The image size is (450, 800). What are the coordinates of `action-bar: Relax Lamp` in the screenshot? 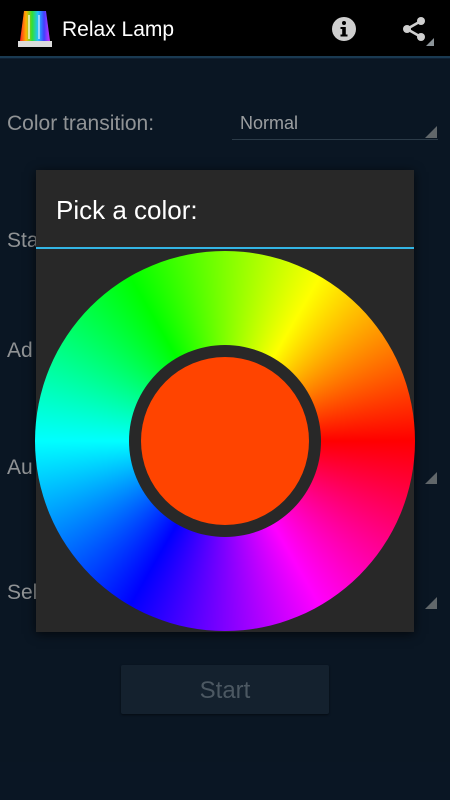 It's located at (225, 29).